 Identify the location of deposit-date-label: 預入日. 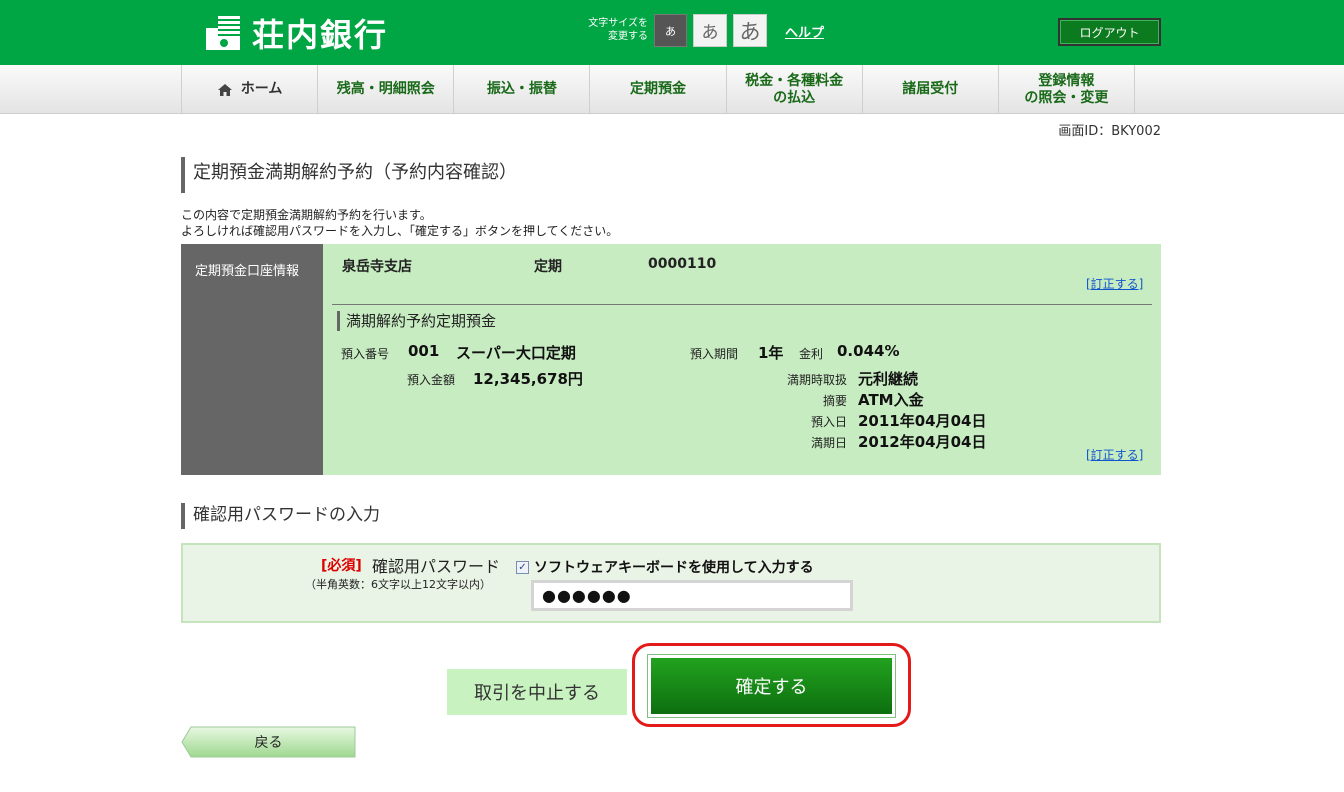
(828, 422).